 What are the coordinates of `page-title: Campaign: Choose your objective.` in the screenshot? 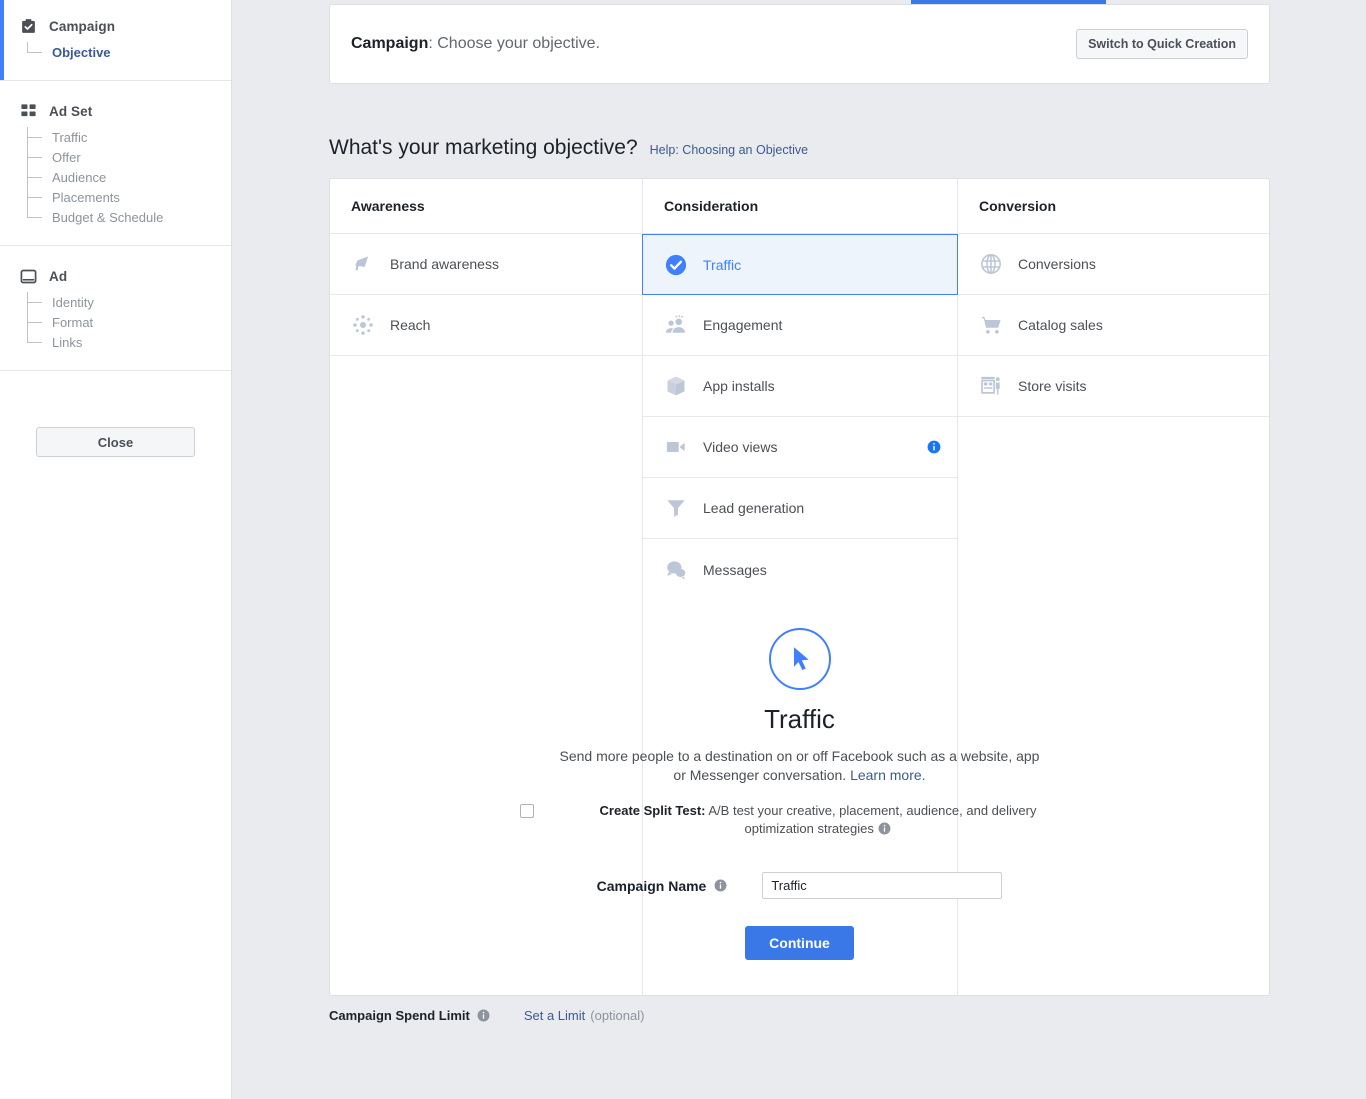 It's located at (475, 44).